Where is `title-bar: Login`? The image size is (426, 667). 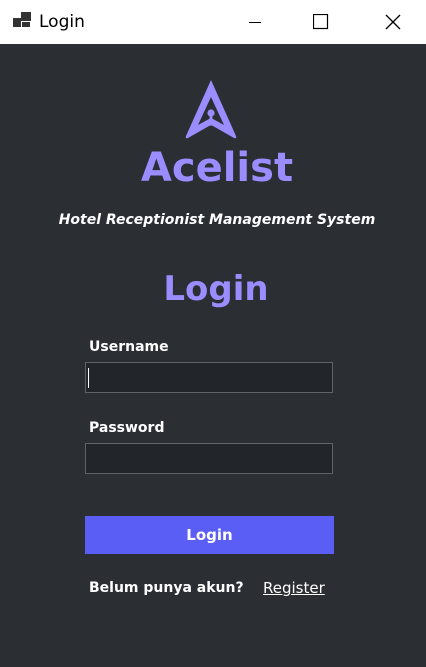 title-bar: Login is located at coordinates (213, 22).